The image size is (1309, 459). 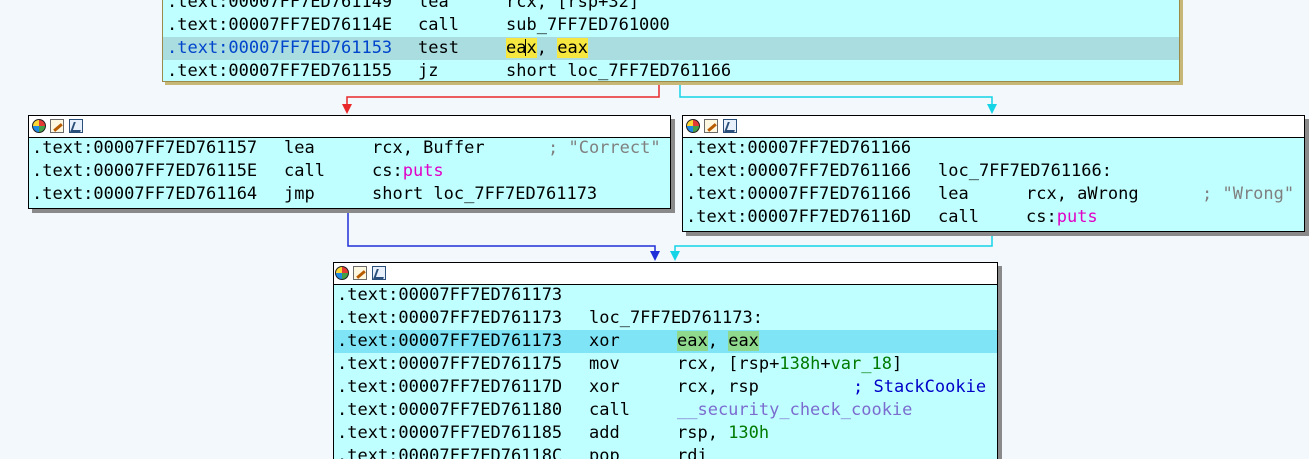 I want to click on line-address: .text:00007FF7ED761180, so click(x=450, y=410).